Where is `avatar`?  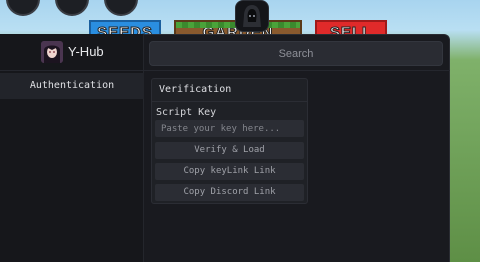 avatar is located at coordinates (52, 52).